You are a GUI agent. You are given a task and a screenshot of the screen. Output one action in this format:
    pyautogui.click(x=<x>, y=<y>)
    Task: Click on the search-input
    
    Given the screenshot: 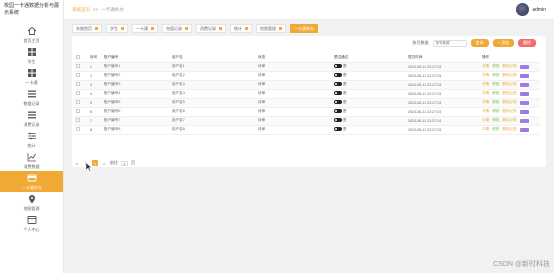 What is the action you would take?
    pyautogui.click(x=449, y=43)
    